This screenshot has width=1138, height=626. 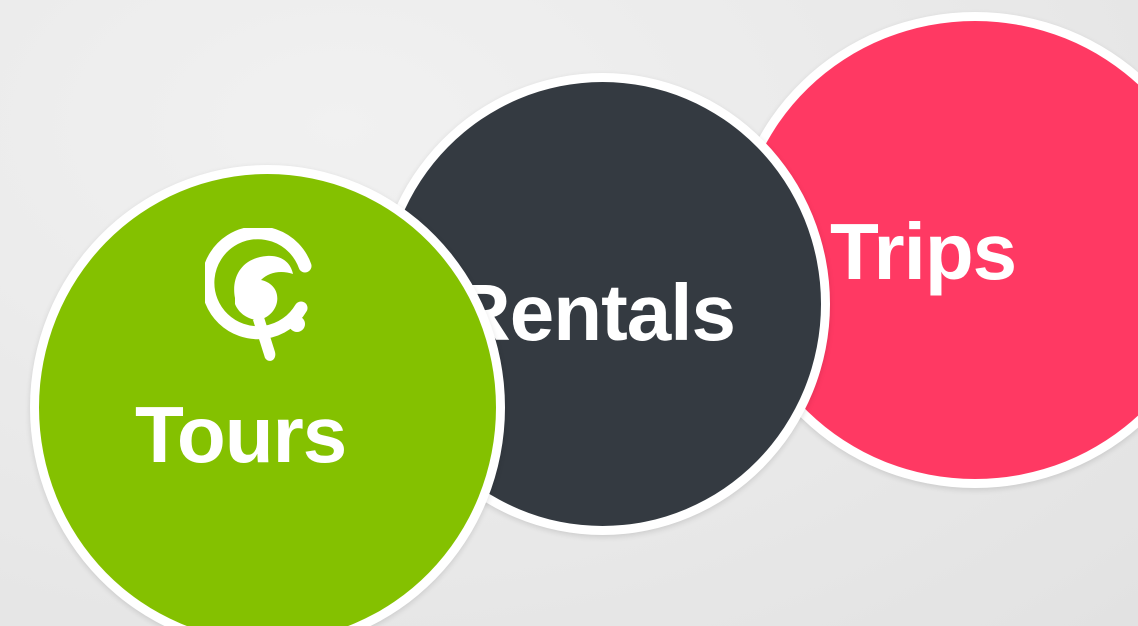 I want to click on tours-label: Tours, so click(x=241, y=434).